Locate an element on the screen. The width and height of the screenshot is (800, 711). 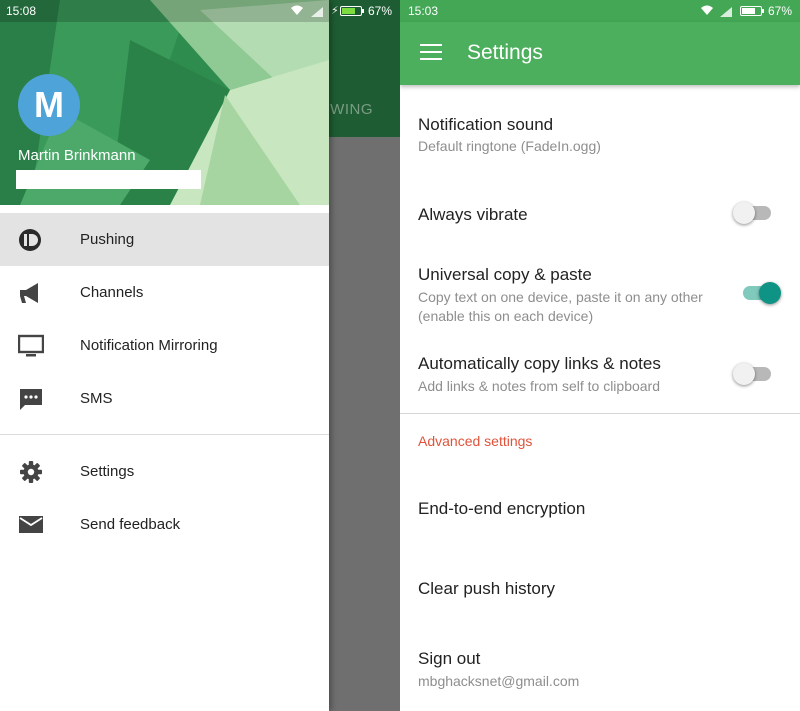
sms-icon is located at coordinates (31, 399).